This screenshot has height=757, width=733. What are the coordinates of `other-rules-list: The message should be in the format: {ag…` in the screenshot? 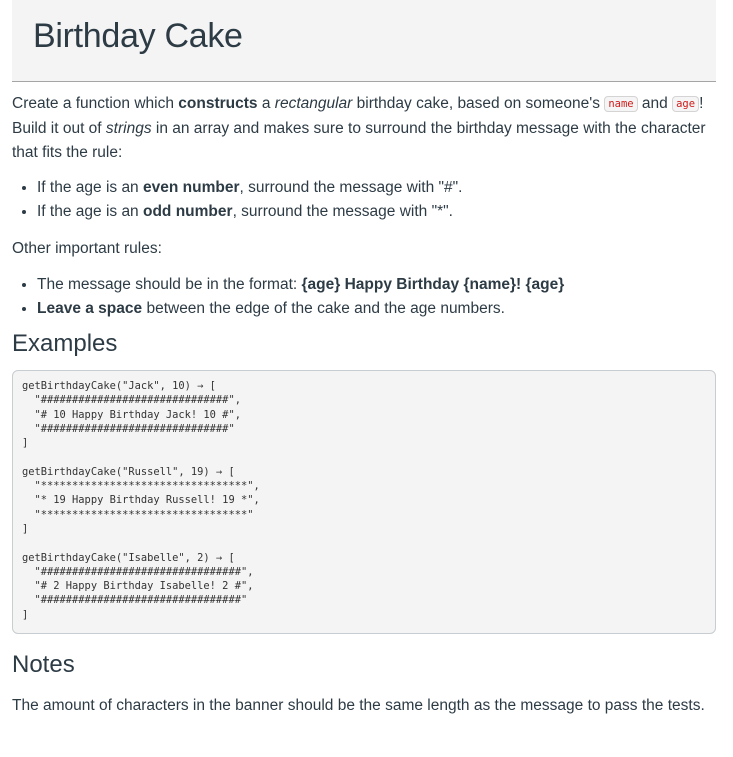 It's located at (288, 297).